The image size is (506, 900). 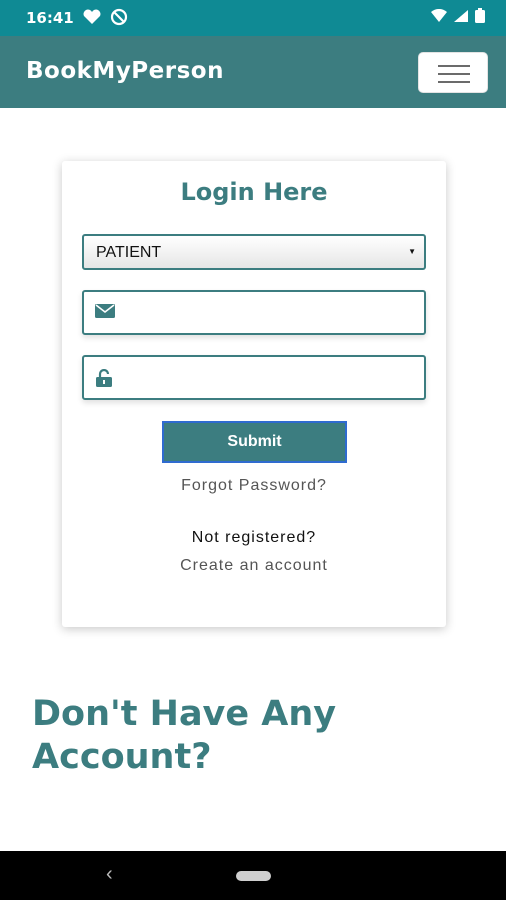 I want to click on envelope-icon, so click(x=105, y=313).